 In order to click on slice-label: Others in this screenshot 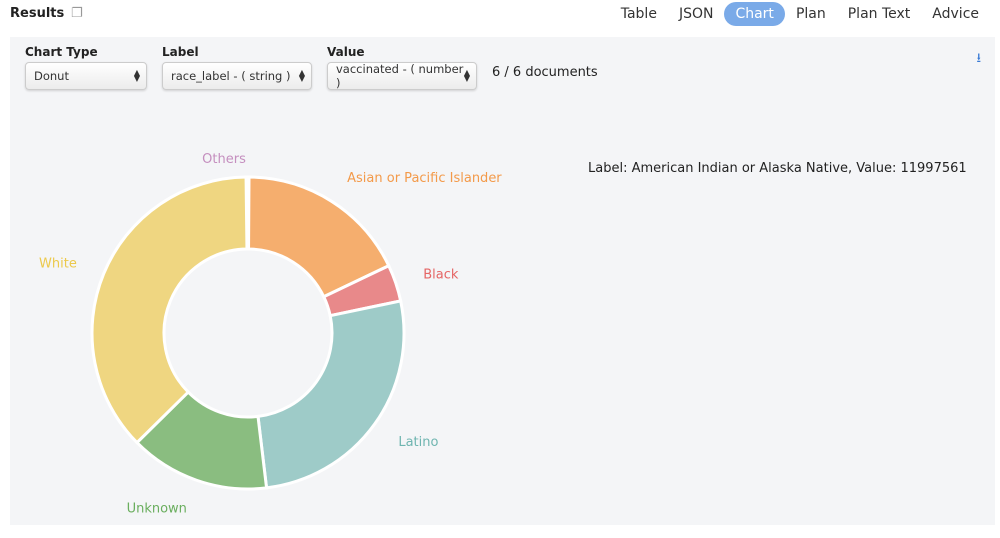, I will do `click(224, 159)`.